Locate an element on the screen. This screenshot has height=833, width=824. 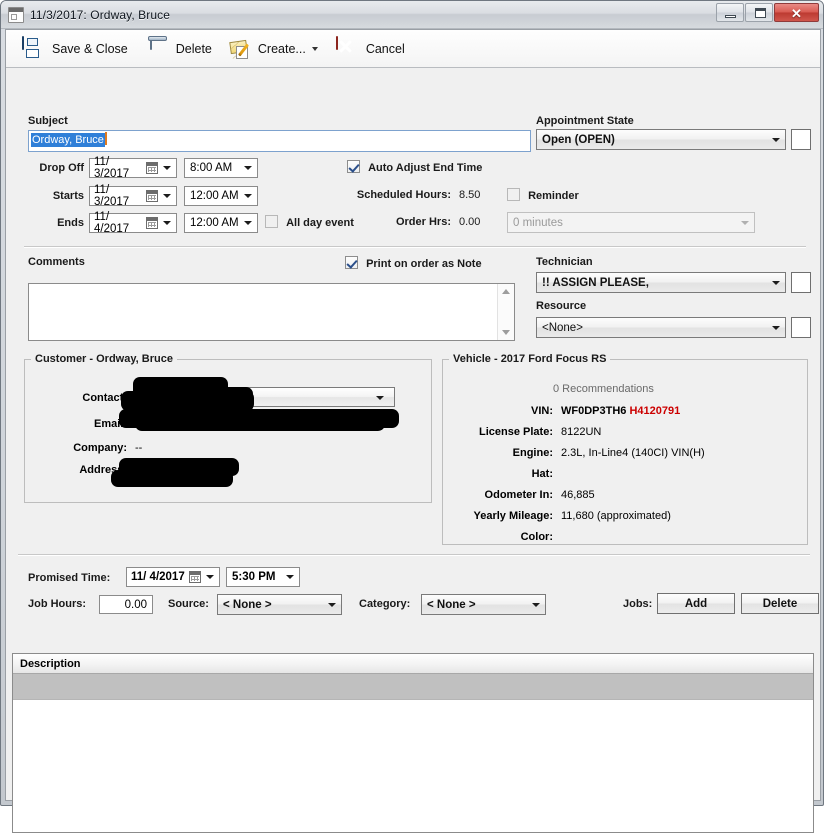
scroll-down-icon is located at coordinates (506, 332).